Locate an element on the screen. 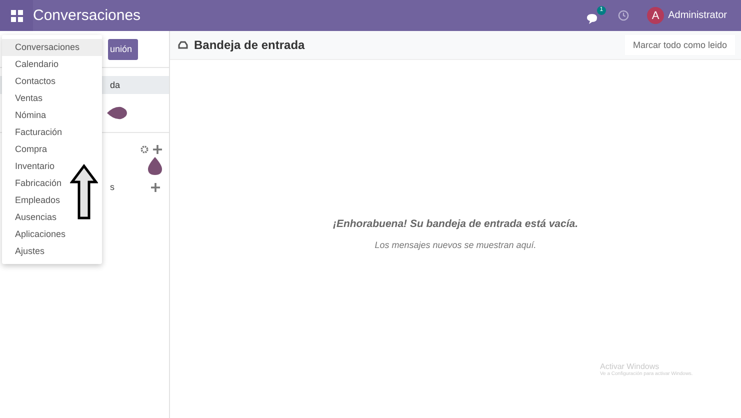 This screenshot has width=741, height=418. menu-item: Ventas is located at coordinates (36, 98).